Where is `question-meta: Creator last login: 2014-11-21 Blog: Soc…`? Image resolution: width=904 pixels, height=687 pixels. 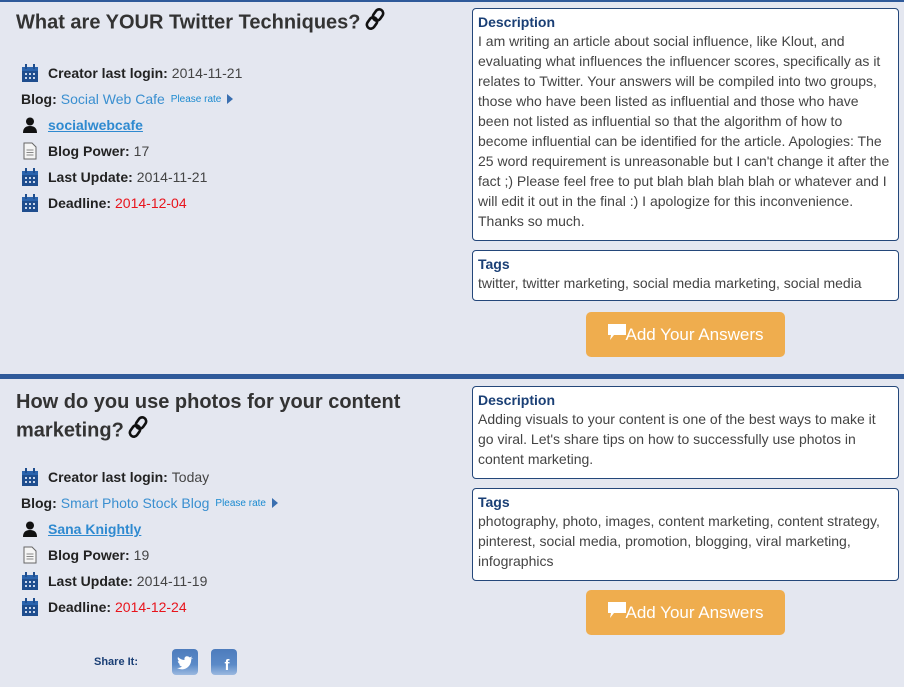
question-meta: Creator last login: 2014-11-21 Blog: Soc… is located at coordinates (236, 138).